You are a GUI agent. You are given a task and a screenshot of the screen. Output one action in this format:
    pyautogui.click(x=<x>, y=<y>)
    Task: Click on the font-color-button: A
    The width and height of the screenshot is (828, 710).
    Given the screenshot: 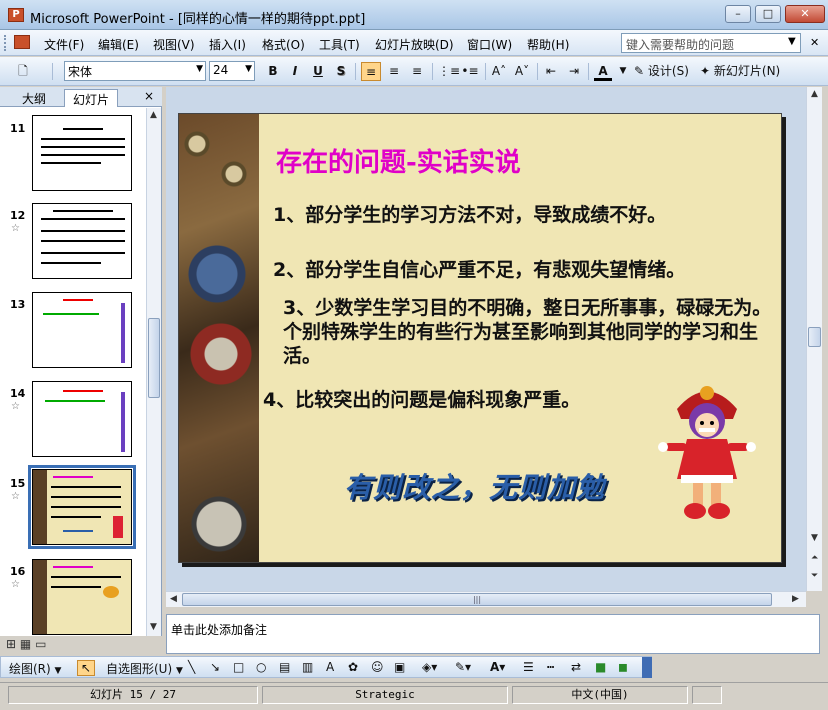 What is the action you would take?
    pyautogui.click(x=603, y=71)
    